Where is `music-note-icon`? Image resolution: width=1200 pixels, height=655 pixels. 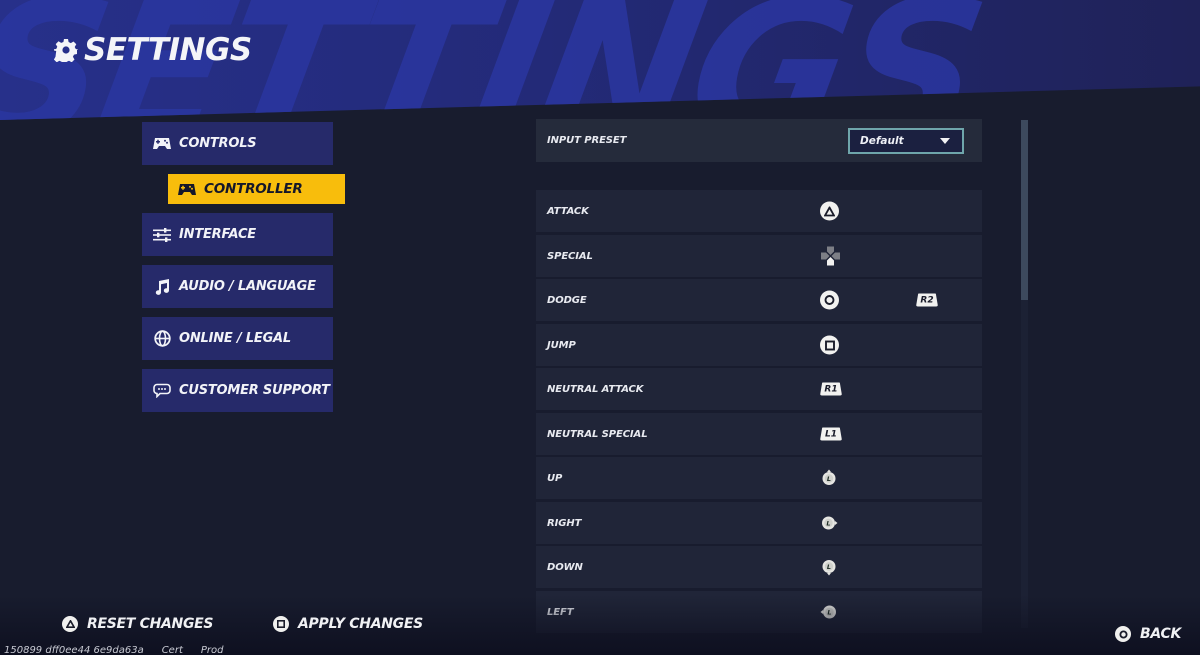
music-note-icon is located at coordinates (162, 286).